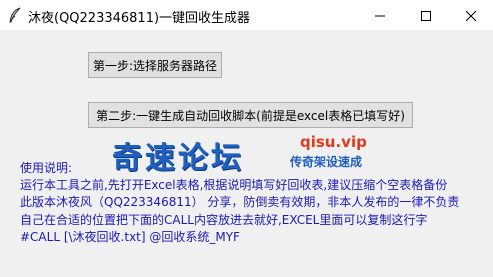 The height and width of the screenshot is (277, 493). Describe the element at coordinates (250, 115) in the screenshot. I see `generate-script-button: 第二步:一键生成自动回收脚本(前提是excel表格已填写好)` at that location.